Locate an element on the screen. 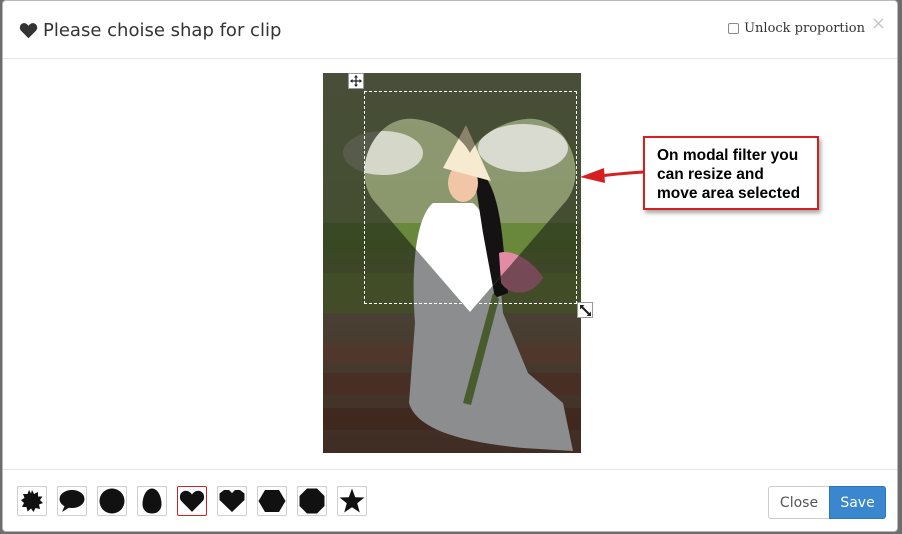 The width and height of the screenshot is (902, 534). hexagon-icon is located at coordinates (272, 501).